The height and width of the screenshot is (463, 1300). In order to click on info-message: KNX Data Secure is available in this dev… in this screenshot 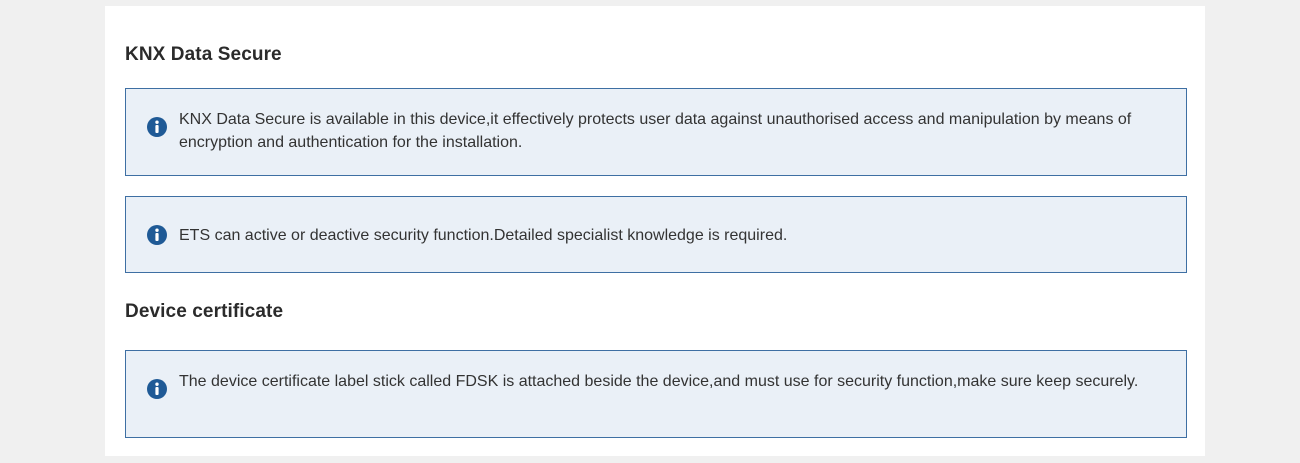, I will do `click(655, 131)`.